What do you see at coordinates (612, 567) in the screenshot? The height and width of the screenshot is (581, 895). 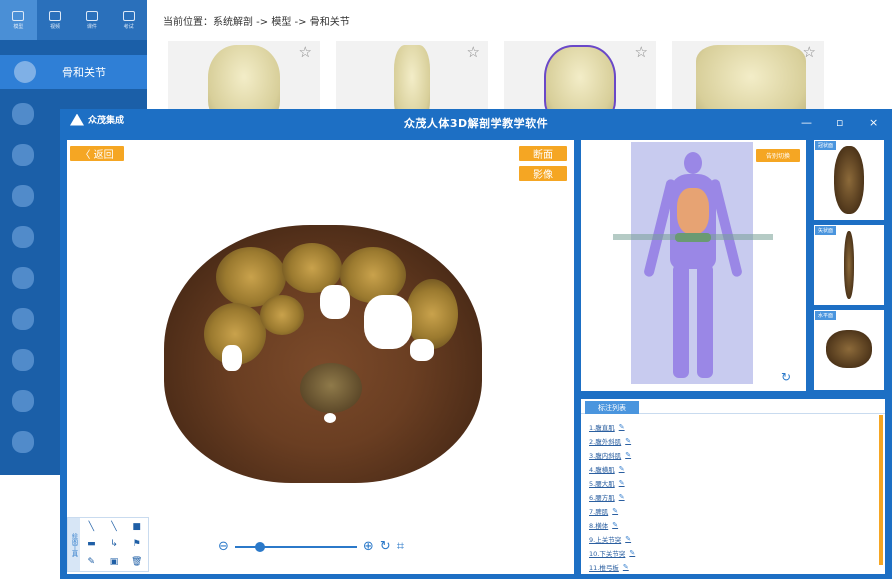 I see `annotation-item: 11.椎弓板 ✎` at bounding box center [612, 567].